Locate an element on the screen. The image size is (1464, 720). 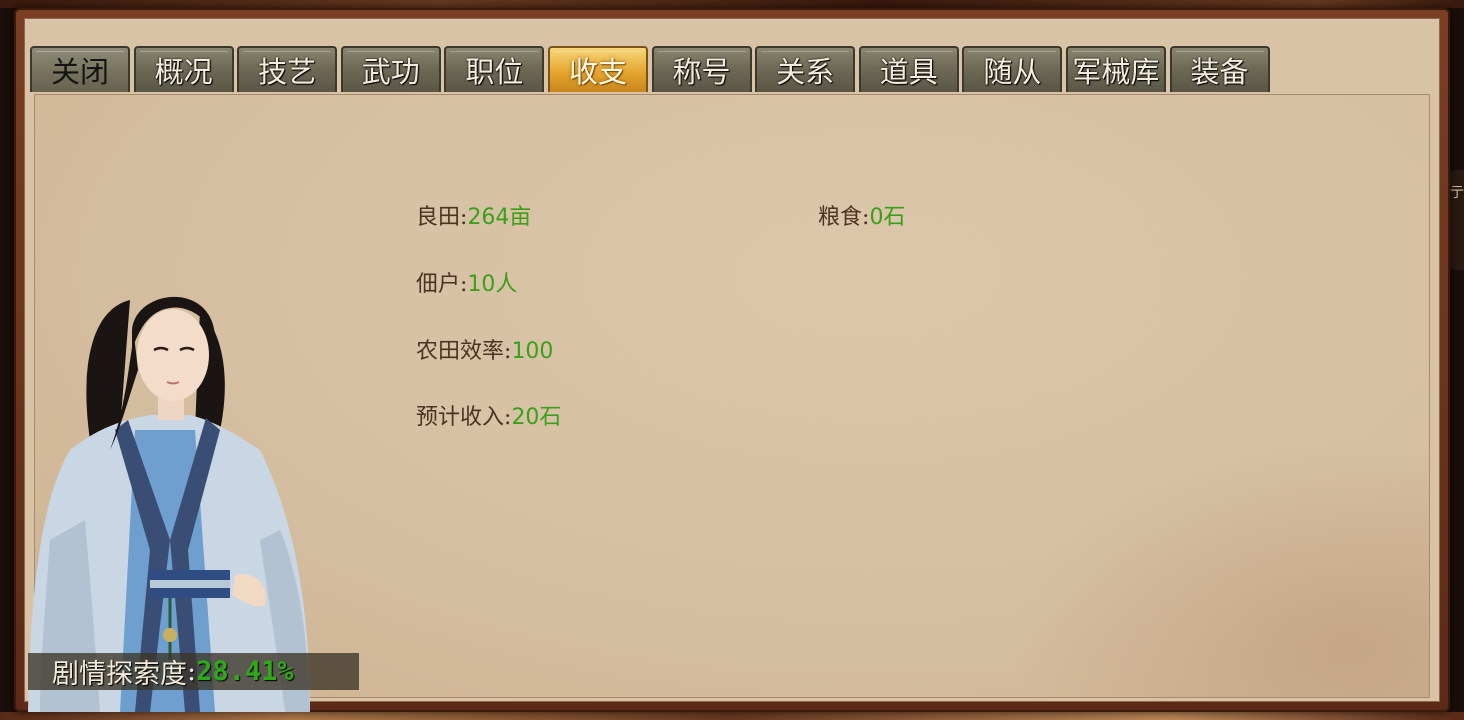
stat-label: 佃户 is located at coordinates (438, 284).